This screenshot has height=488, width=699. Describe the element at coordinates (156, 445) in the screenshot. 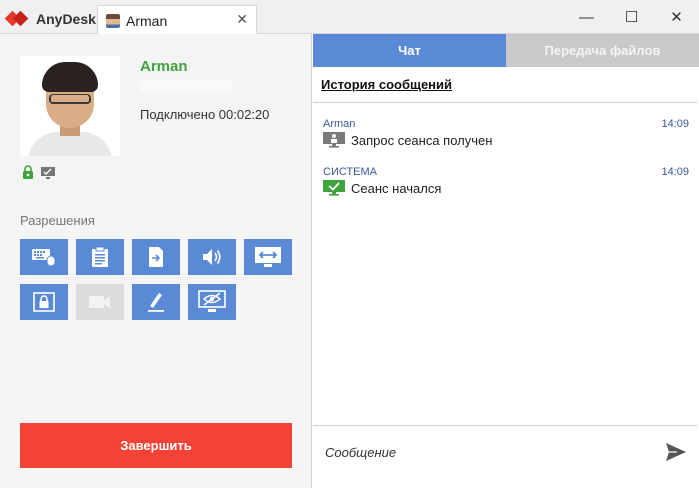

I see `end-session-button: Завершить` at that location.